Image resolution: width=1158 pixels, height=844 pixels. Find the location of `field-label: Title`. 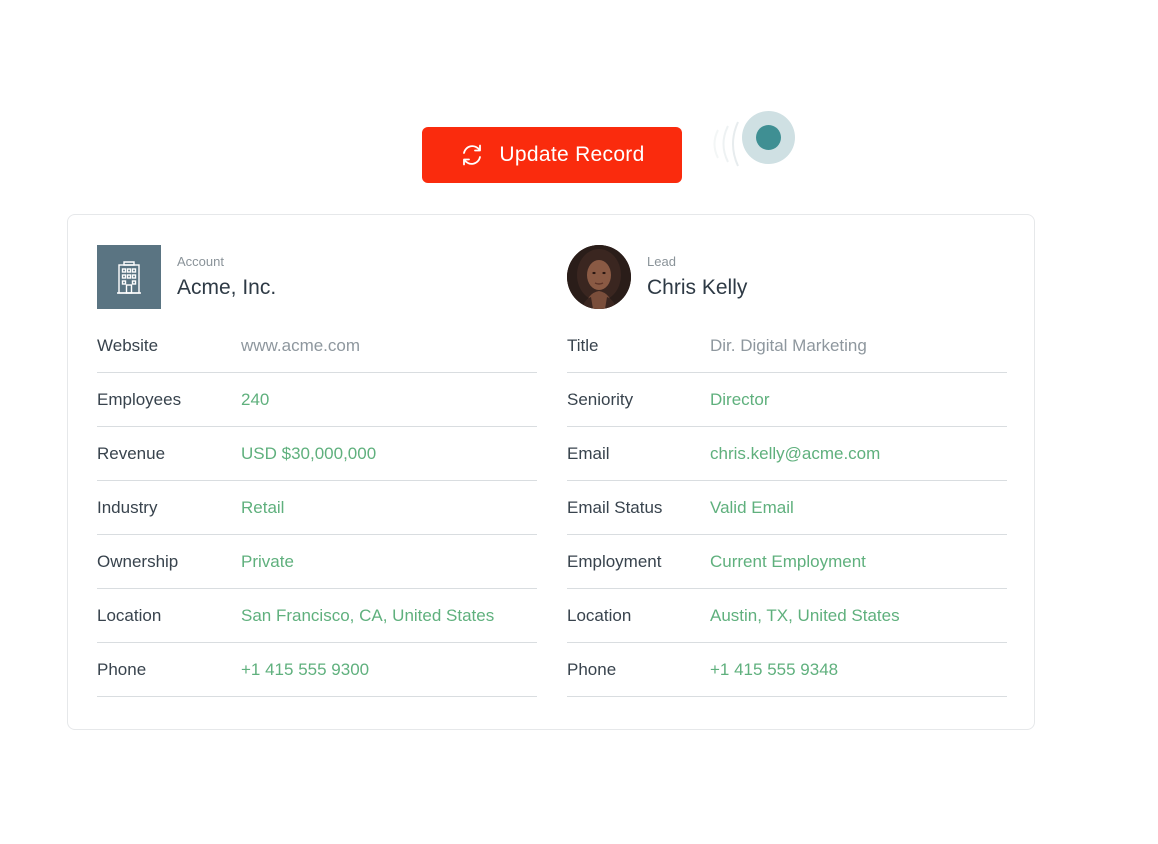

field-label: Title is located at coordinates (583, 345).